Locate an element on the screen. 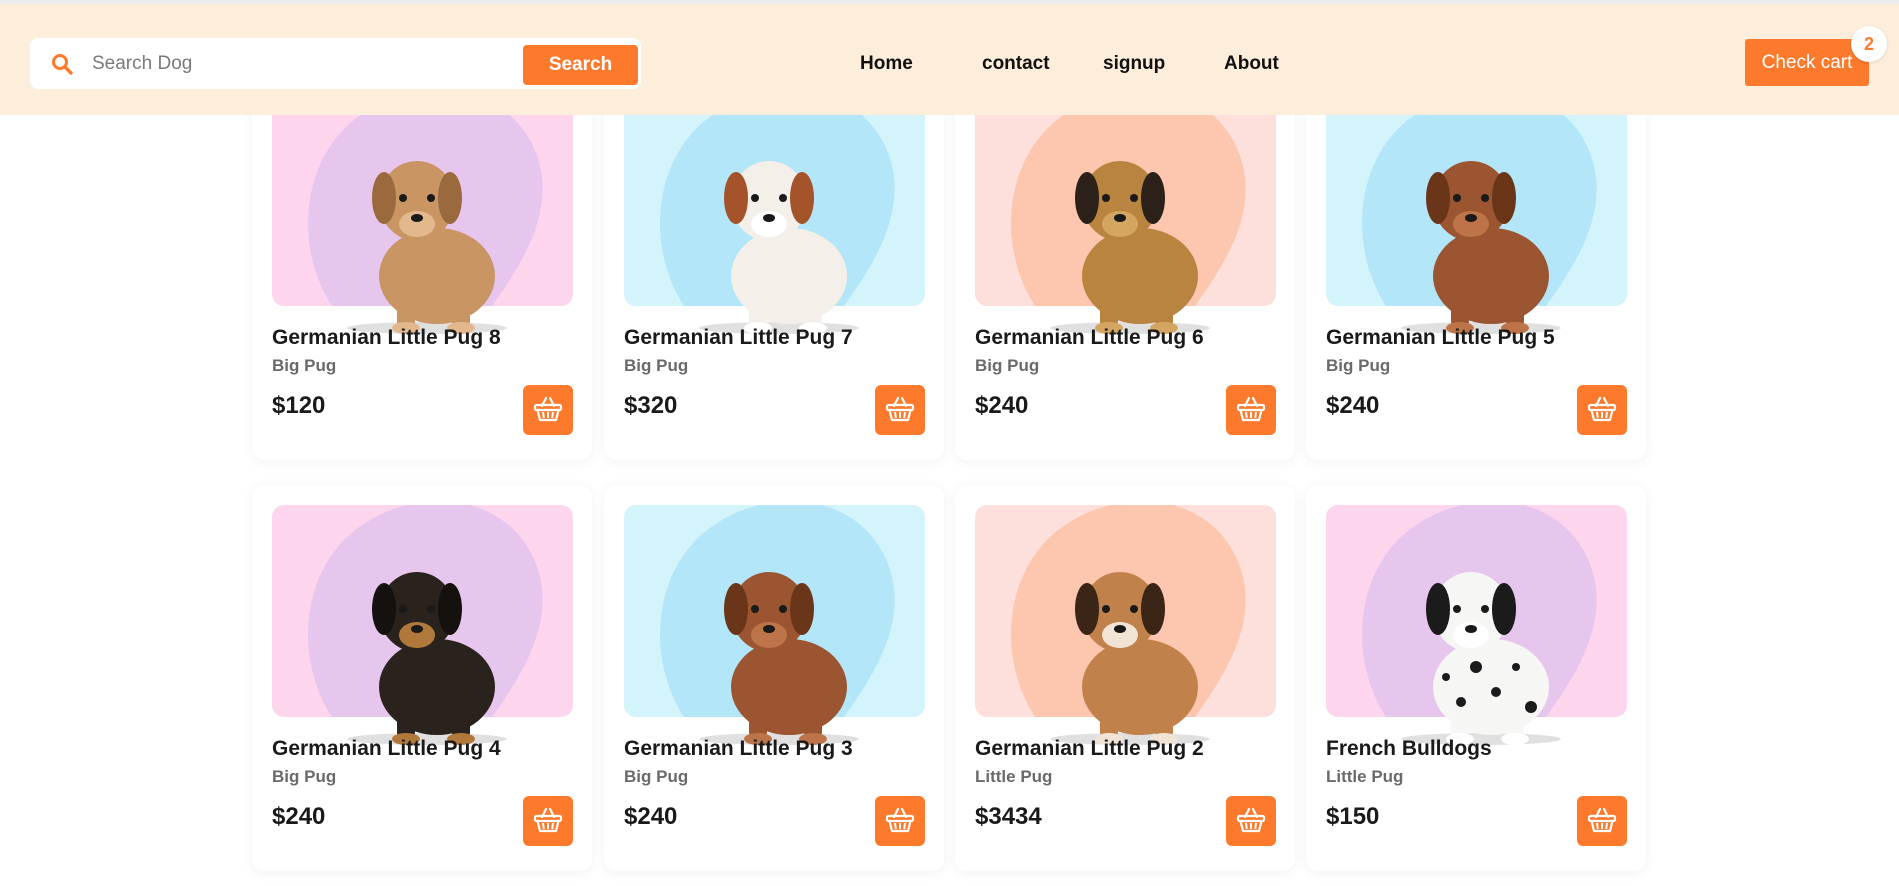  product-card: French Bulldogs Little Pug $150 is located at coordinates (1476, 678).